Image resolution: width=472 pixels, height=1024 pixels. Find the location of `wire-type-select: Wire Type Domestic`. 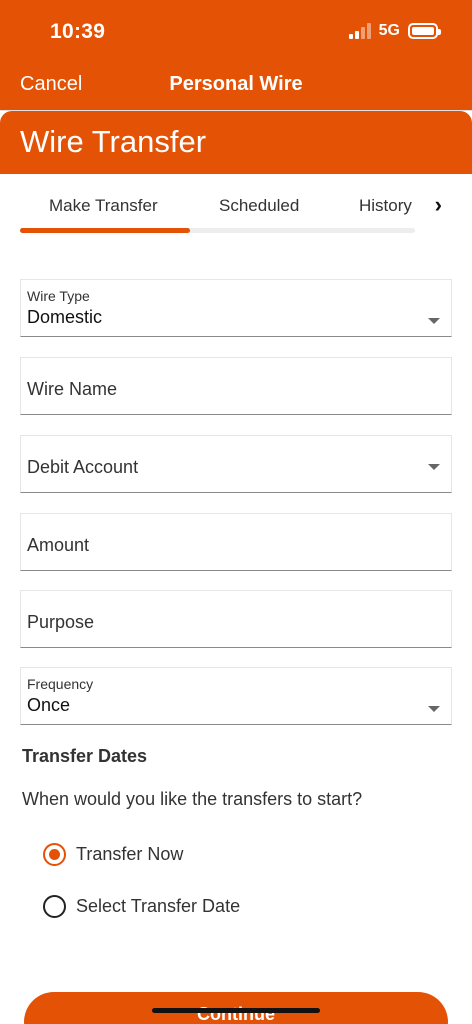

wire-type-select: Wire Type Domestic is located at coordinates (236, 308).